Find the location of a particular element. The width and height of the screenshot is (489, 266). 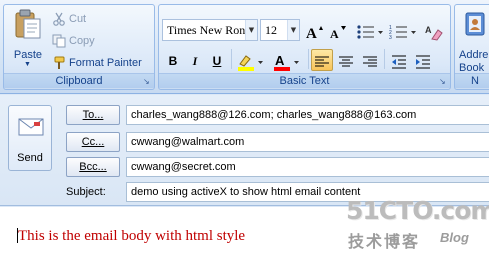

font-size-value: 12 is located at coordinates (271, 30).